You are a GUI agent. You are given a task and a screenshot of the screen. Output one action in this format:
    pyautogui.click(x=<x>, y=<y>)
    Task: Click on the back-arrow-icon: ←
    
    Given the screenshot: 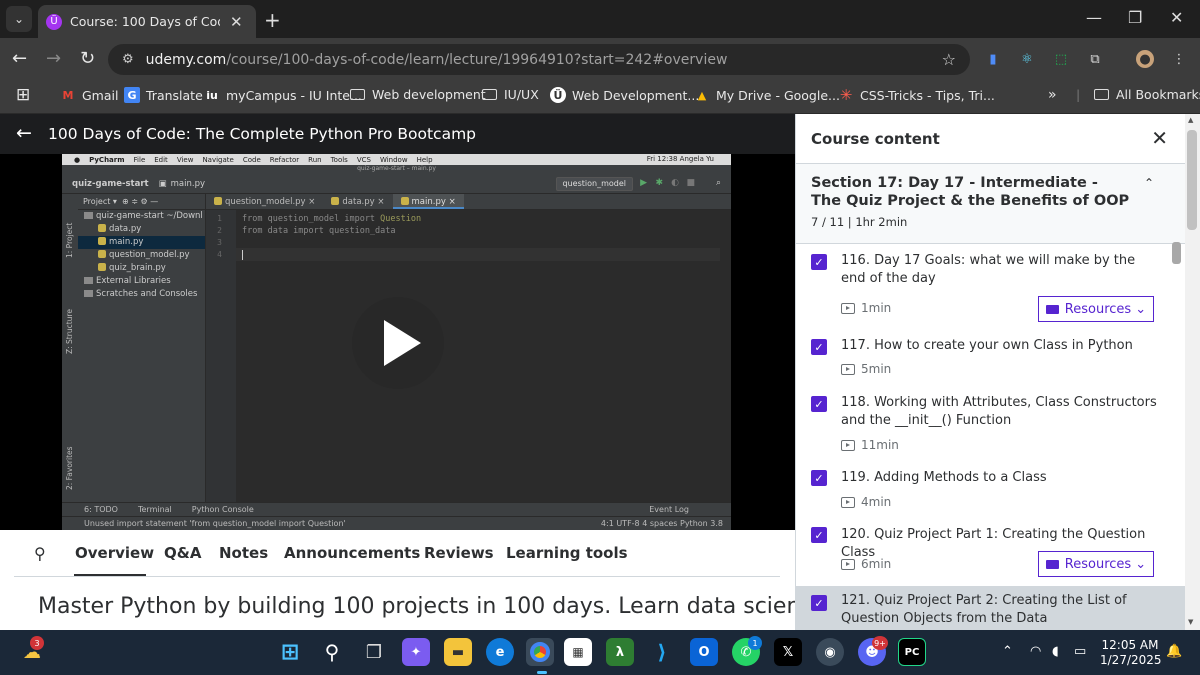 What is the action you would take?
    pyautogui.click(x=19, y=58)
    